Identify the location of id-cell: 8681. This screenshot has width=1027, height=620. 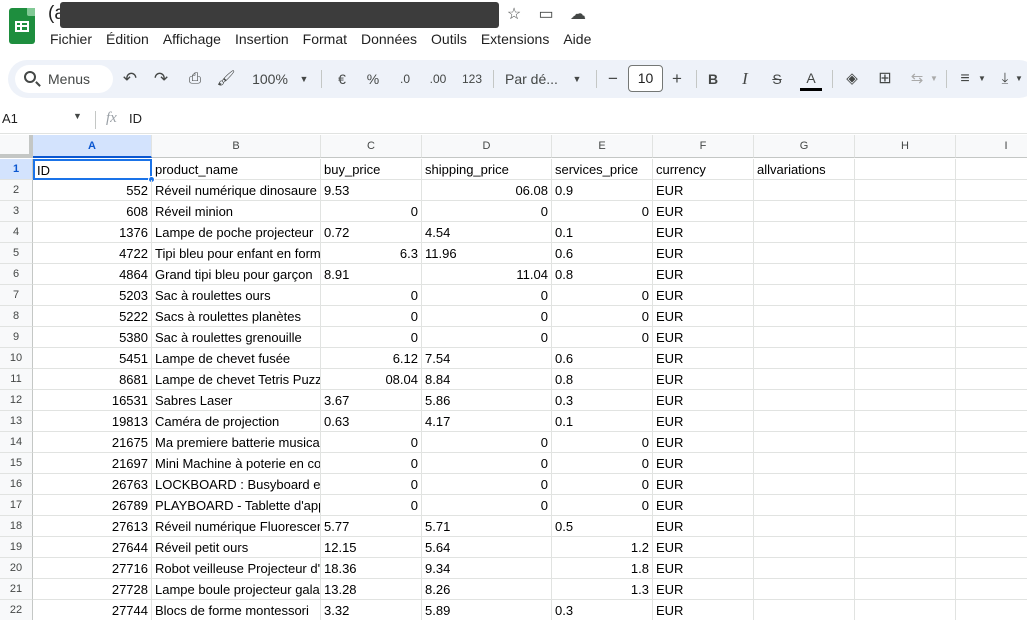
(92, 379).